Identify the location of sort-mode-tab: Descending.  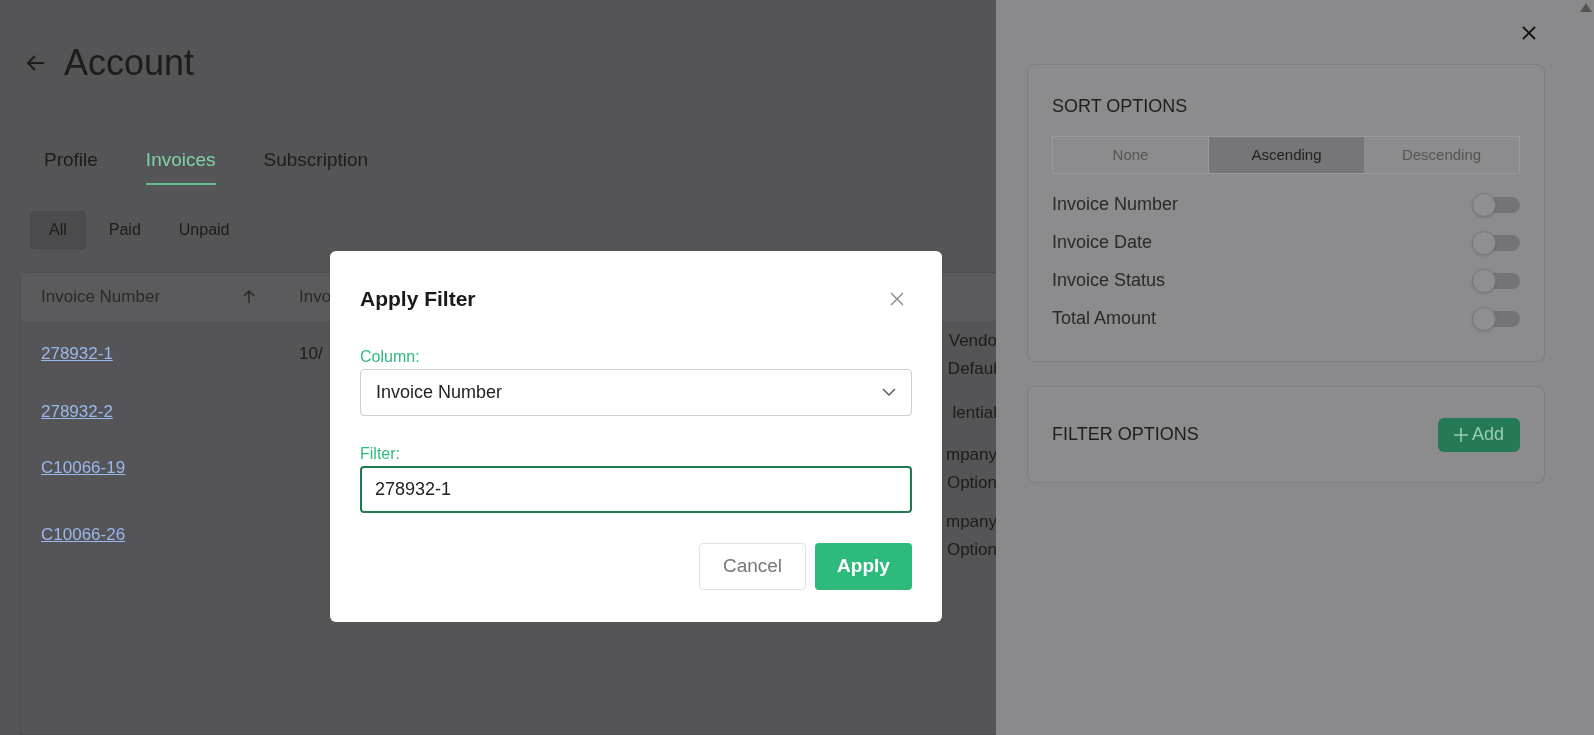
(1441, 155).